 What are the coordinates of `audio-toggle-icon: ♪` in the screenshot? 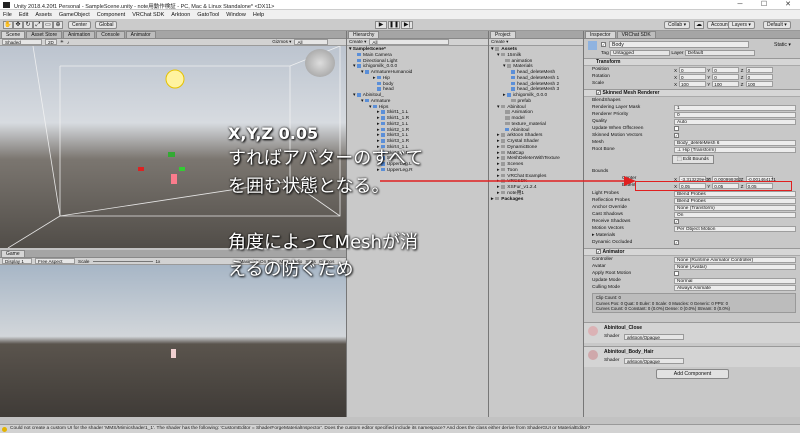 It's located at (68, 42).